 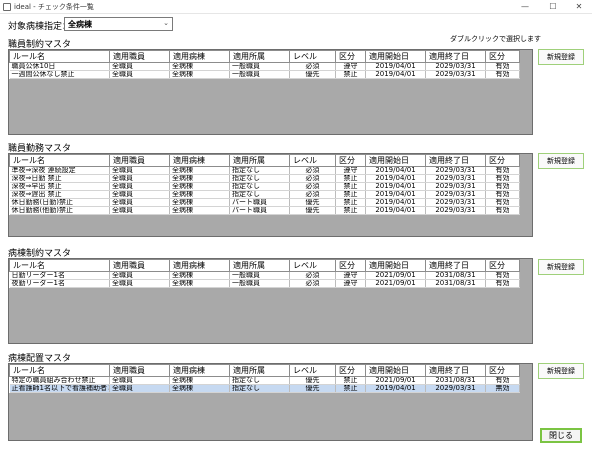 What do you see at coordinates (350, 170) in the screenshot?
I see `cell-category: 遵守` at bounding box center [350, 170].